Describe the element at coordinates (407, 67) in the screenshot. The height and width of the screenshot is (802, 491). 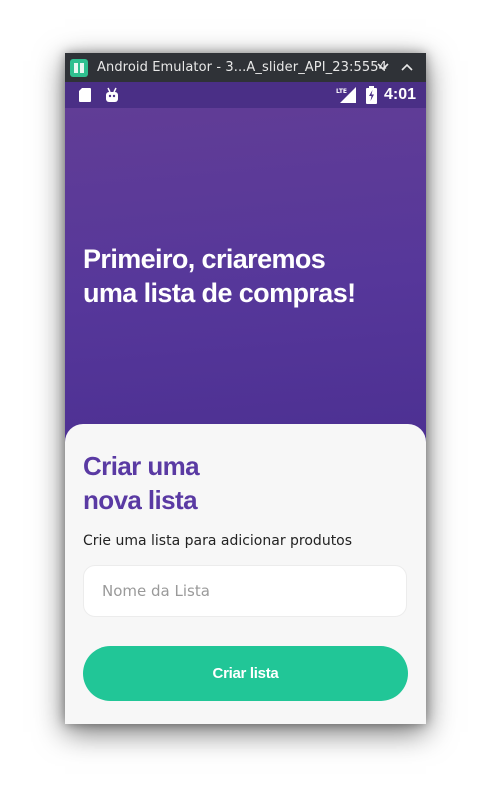
I see `chevron-up-icon` at that location.